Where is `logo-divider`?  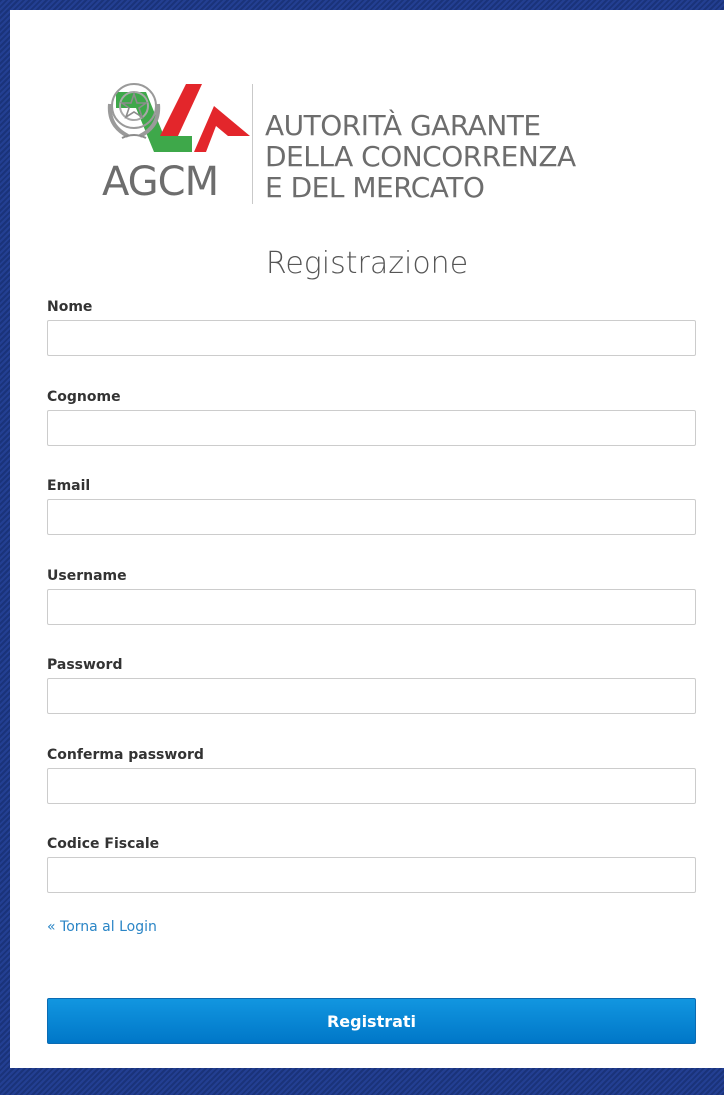
logo-divider is located at coordinates (252, 144).